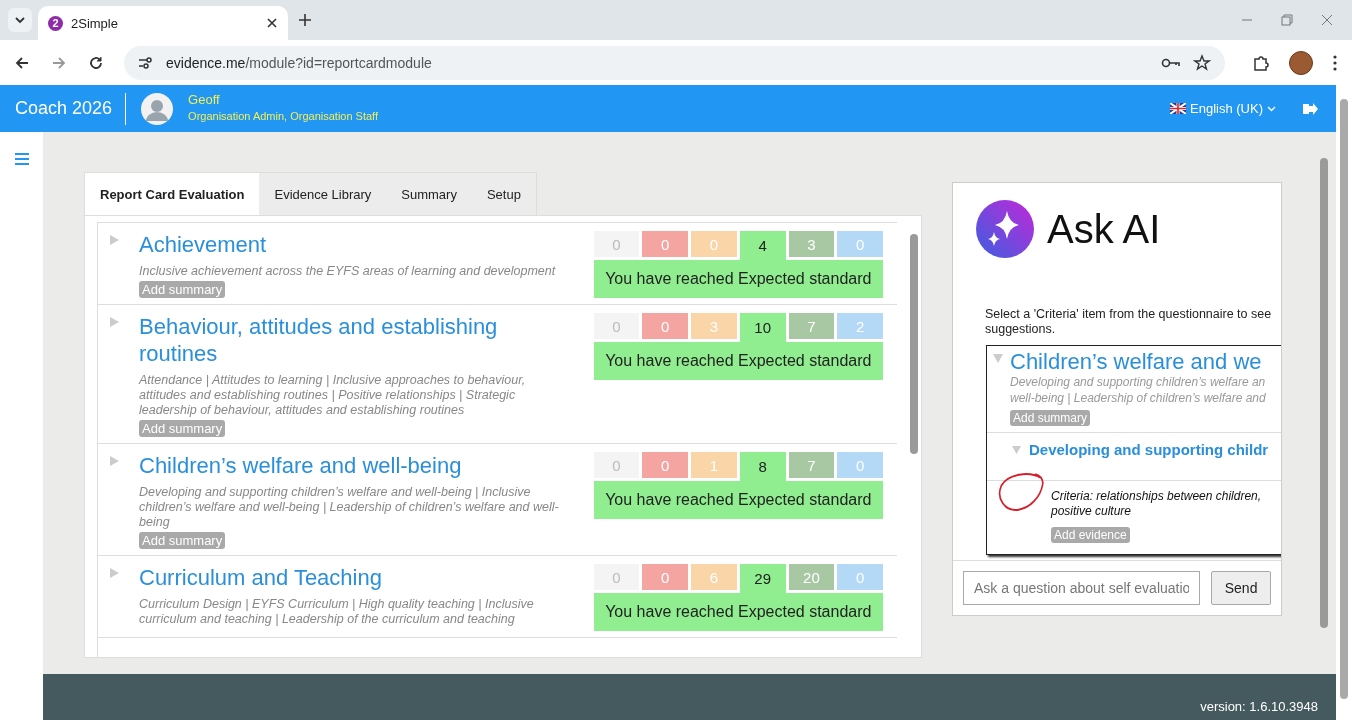  I want to click on score-box: 8, so click(762, 466).